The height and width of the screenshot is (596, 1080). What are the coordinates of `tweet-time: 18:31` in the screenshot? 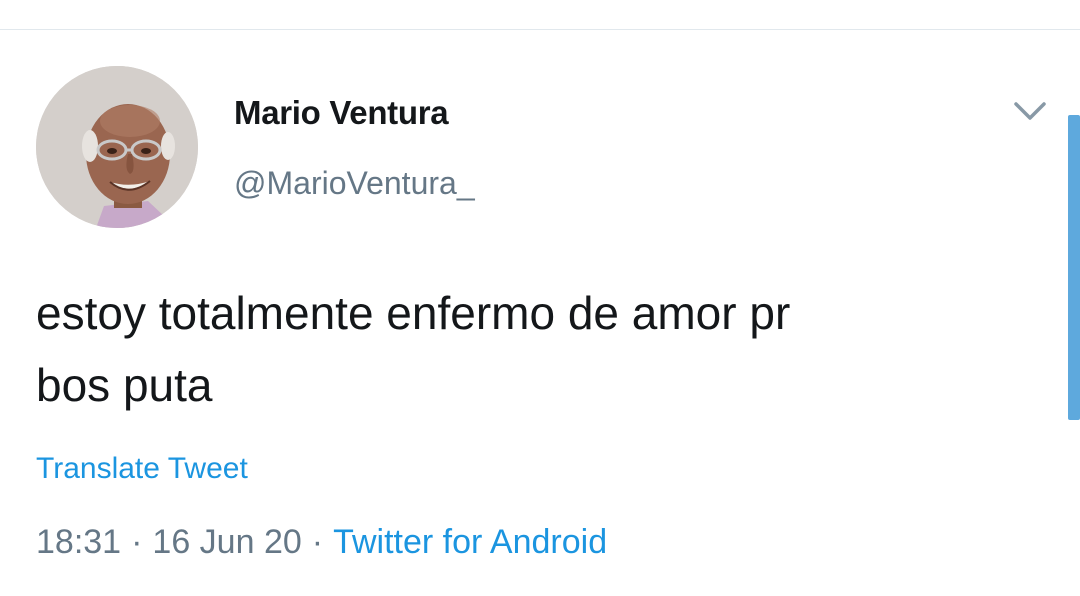 It's located at (78, 542).